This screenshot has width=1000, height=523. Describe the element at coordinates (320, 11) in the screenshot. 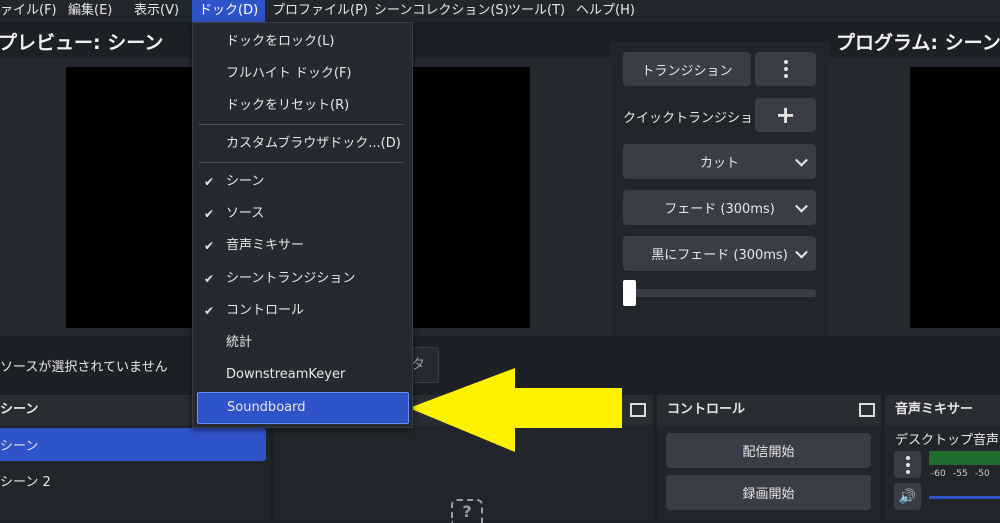

I see `menu-profile: プロファイル(P)` at that location.